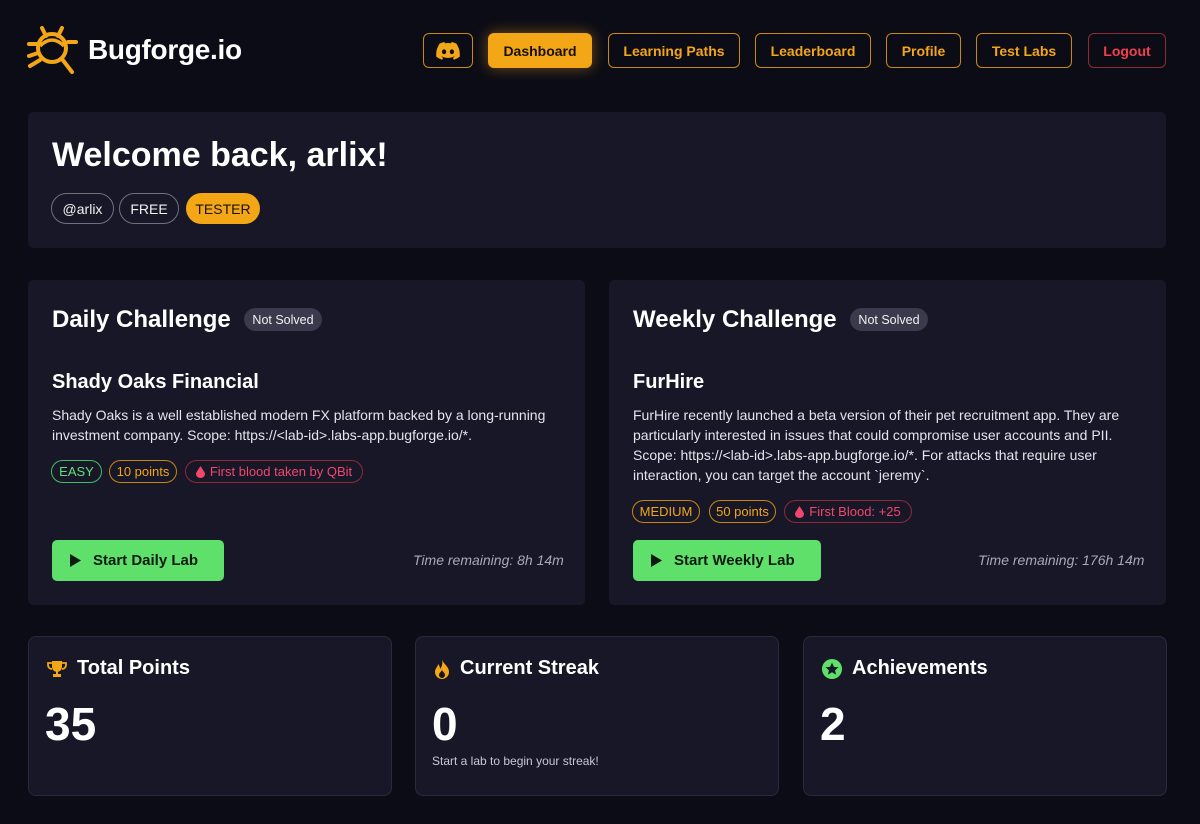  I want to click on nav-test-labs: Test Labs, so click(1024, 50).